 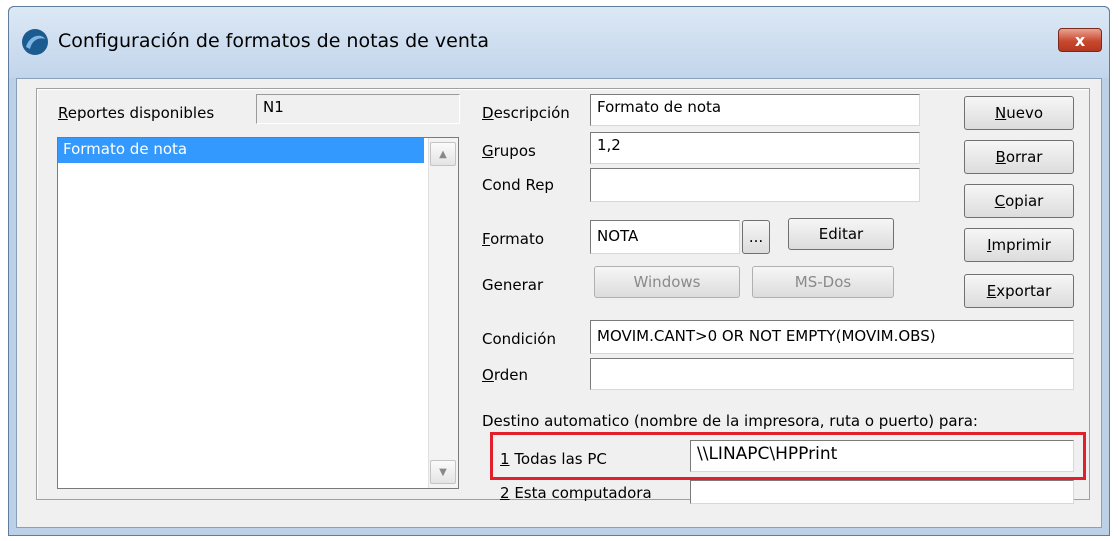 I want to click on nuevo-button: Nuevo, so click(x=1019, y=113).